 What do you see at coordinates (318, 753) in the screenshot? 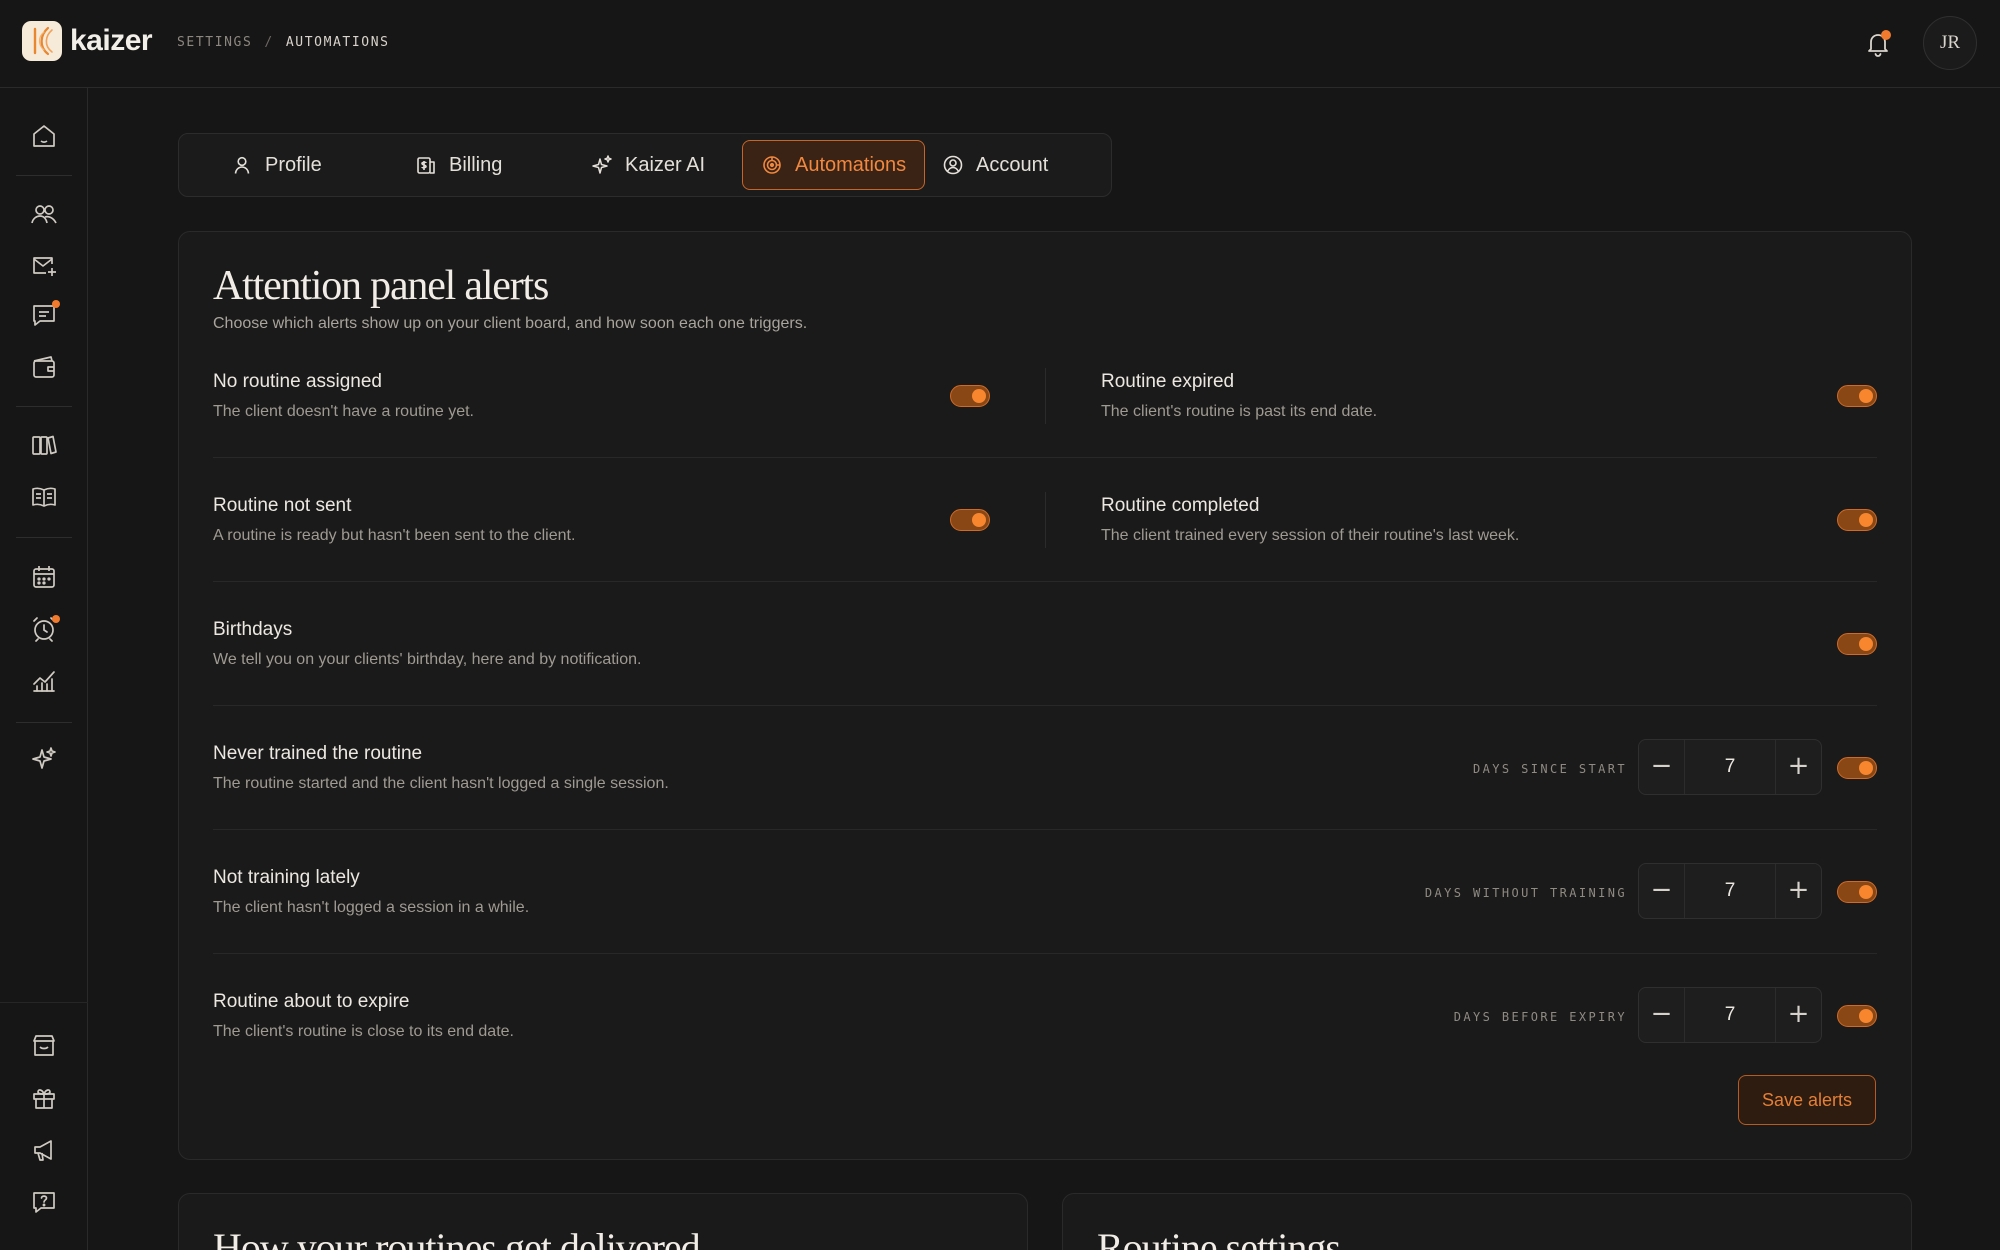
I see `alert-title-never-trained: Never trained the routine` at bounding box center [318, 753].